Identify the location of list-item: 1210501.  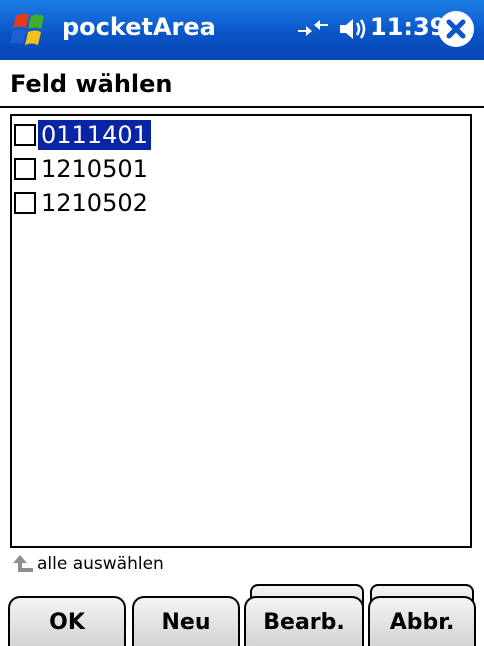
(82, 169).